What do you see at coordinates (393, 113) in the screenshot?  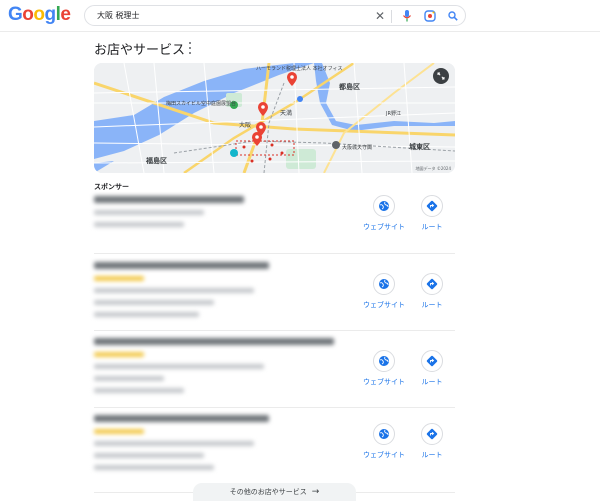 I see `map-label-jr-noe: JR野江` at bounding box center [393, 113].